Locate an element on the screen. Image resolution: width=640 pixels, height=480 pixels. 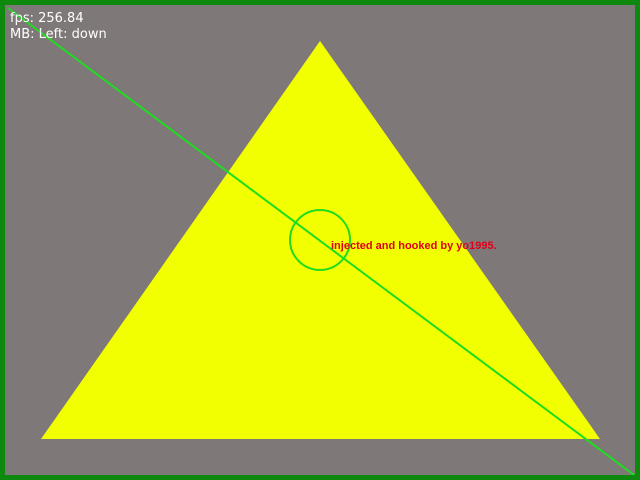
fps-counter: fps: 256.84 is located at coordinates (47, 18).